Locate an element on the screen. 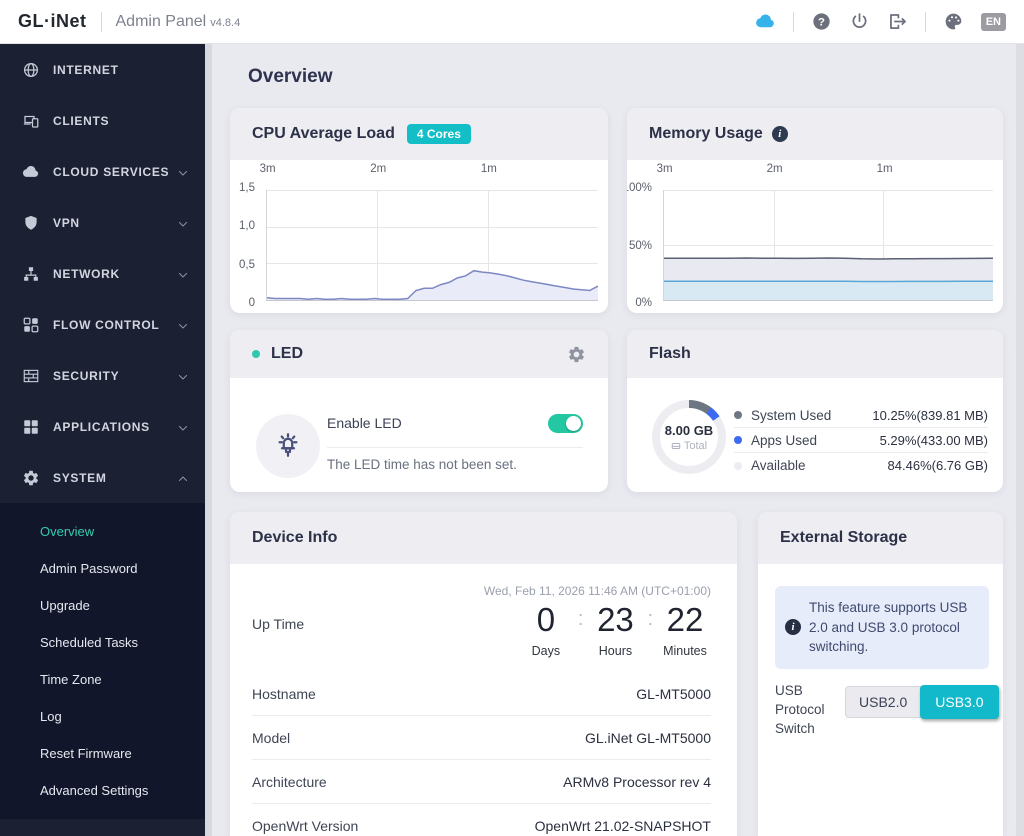 This screenshot has width=1024, height=836. system-datetime: Wed, Feb 11, 2026 11:46 AM (UTC+01:00) is located at coordinates (597, 591).